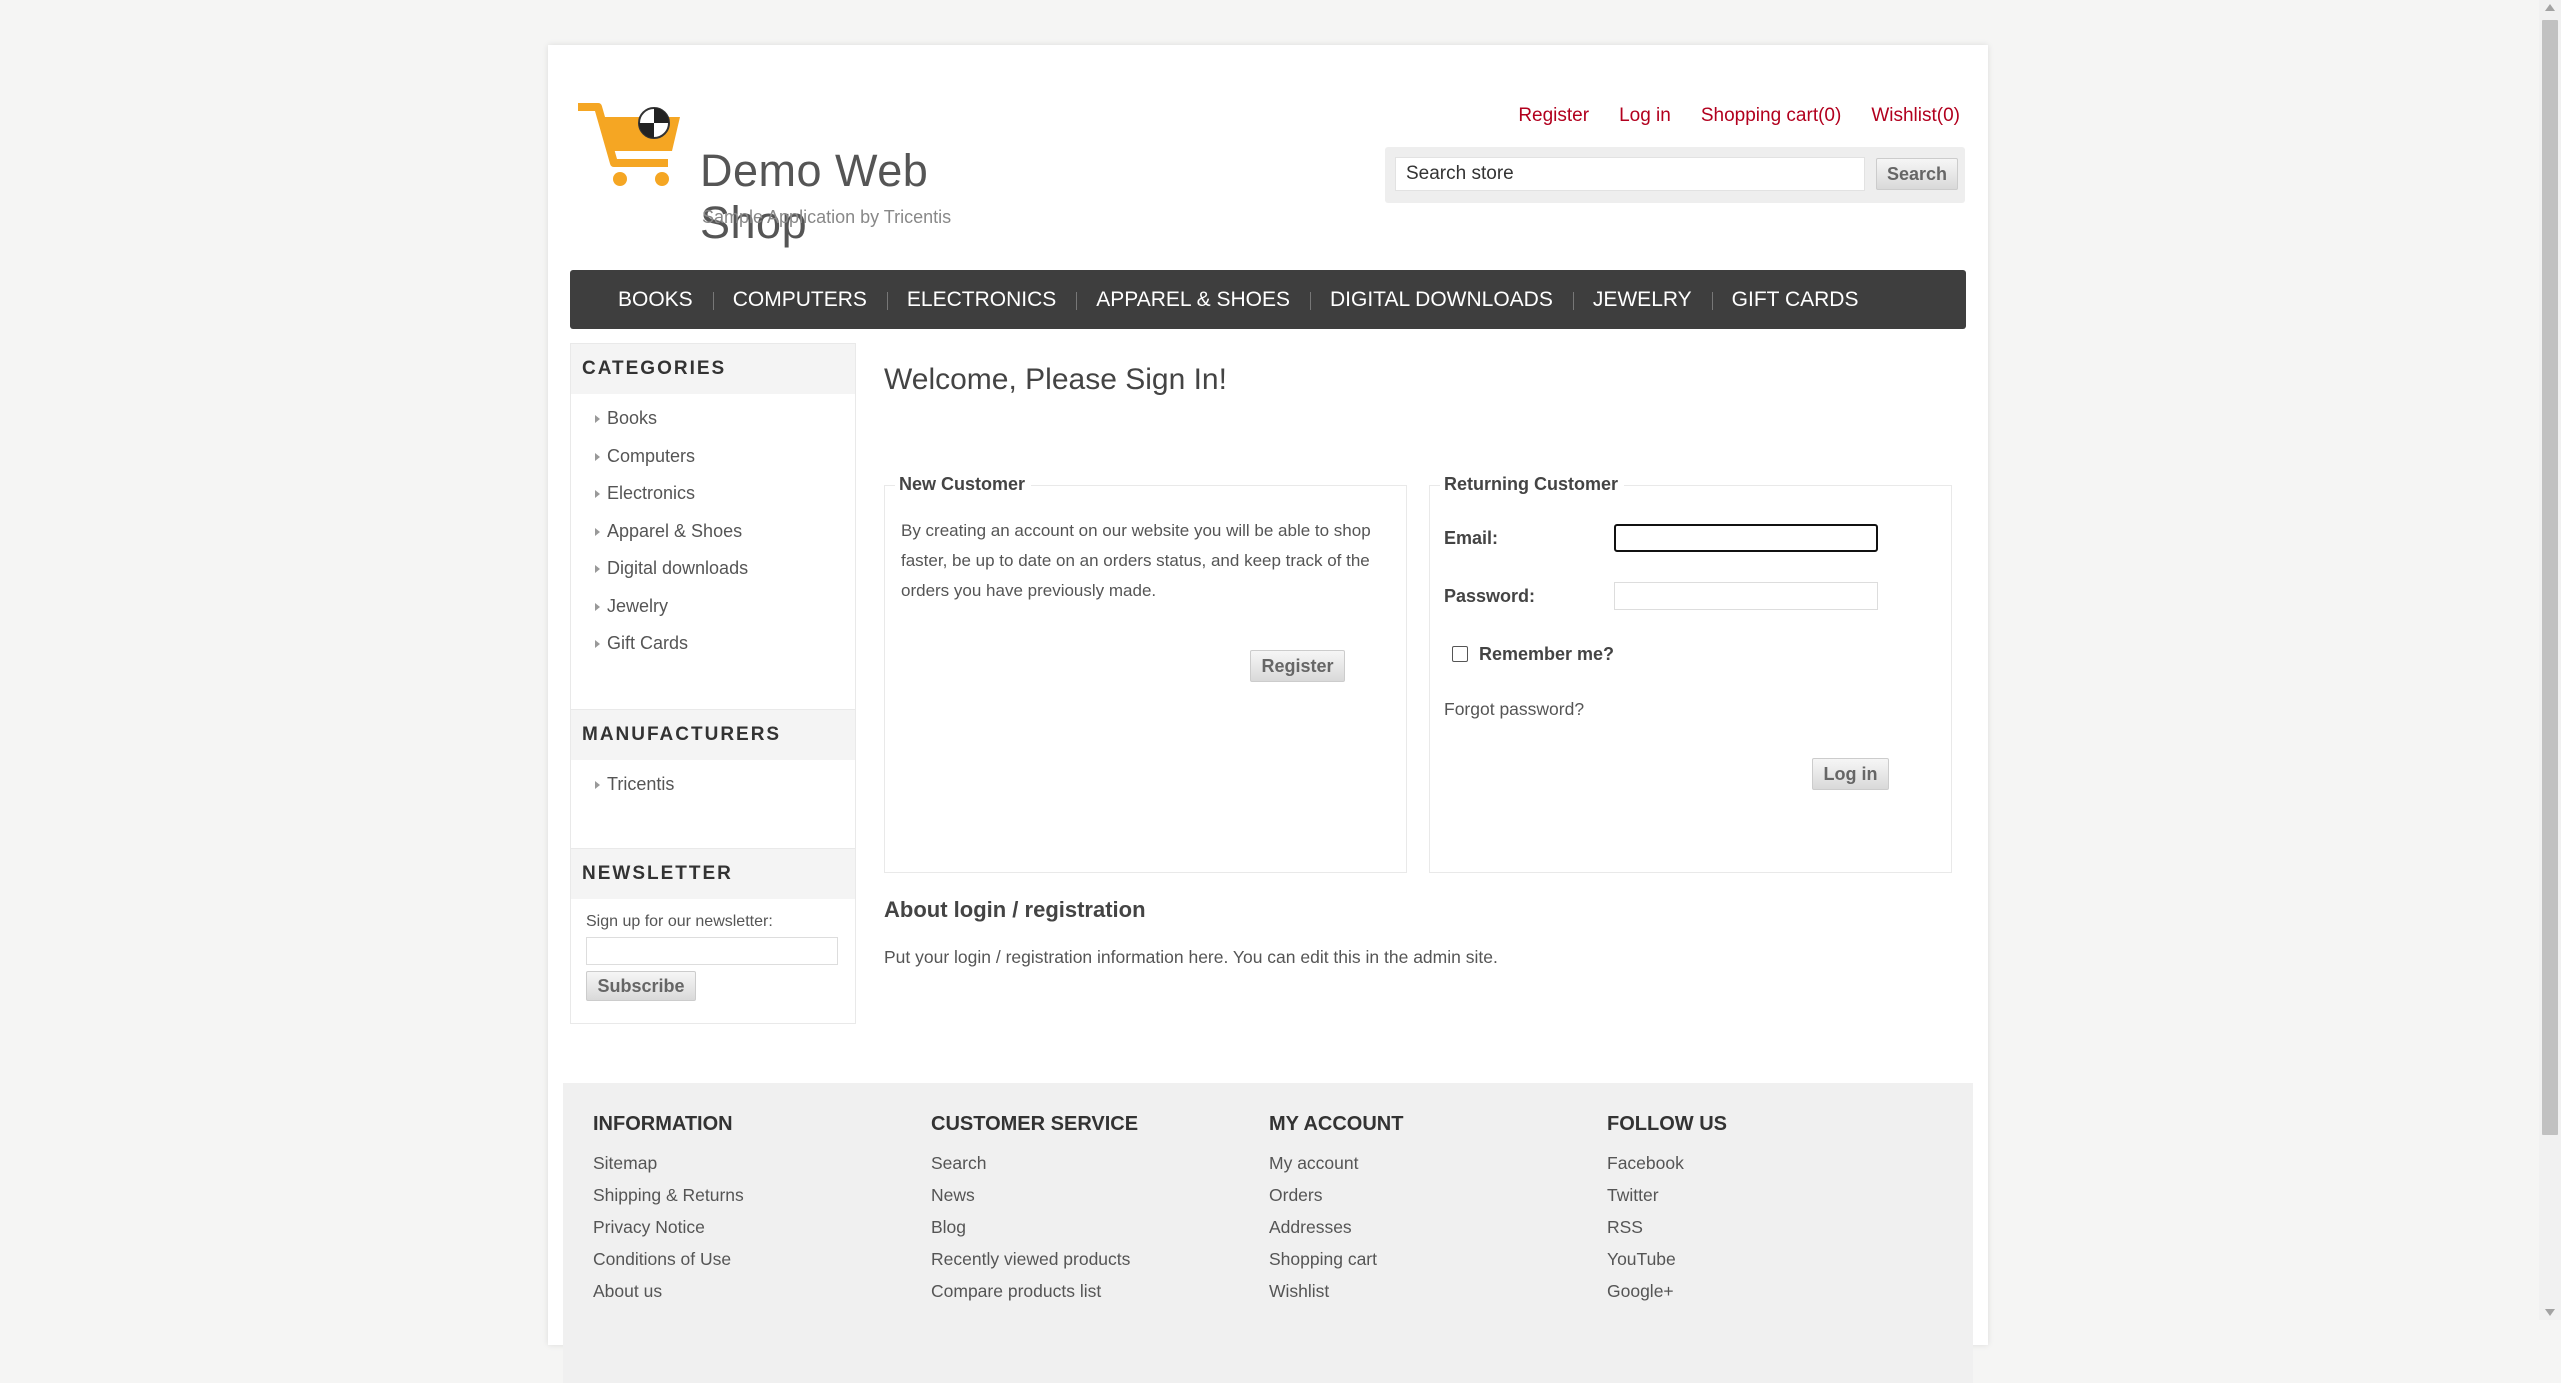  What do you see at coordinates (1460, 654) in the screenshot?
I see `remember-checkbox` at bounding box center [1460, 654].